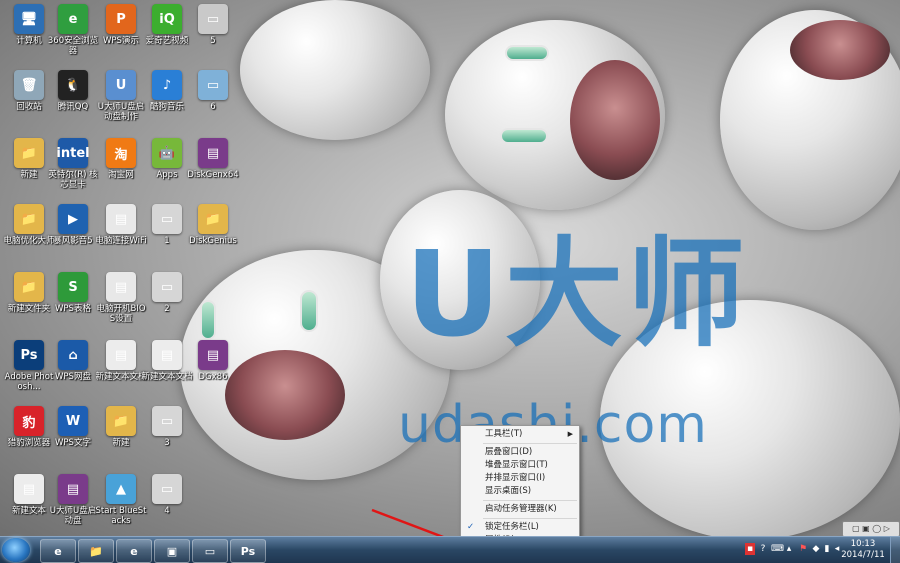 Image resolution: width=900 pixels, height=563 pixels. I want to click on input-icon: ⌨, so click(777, 549).